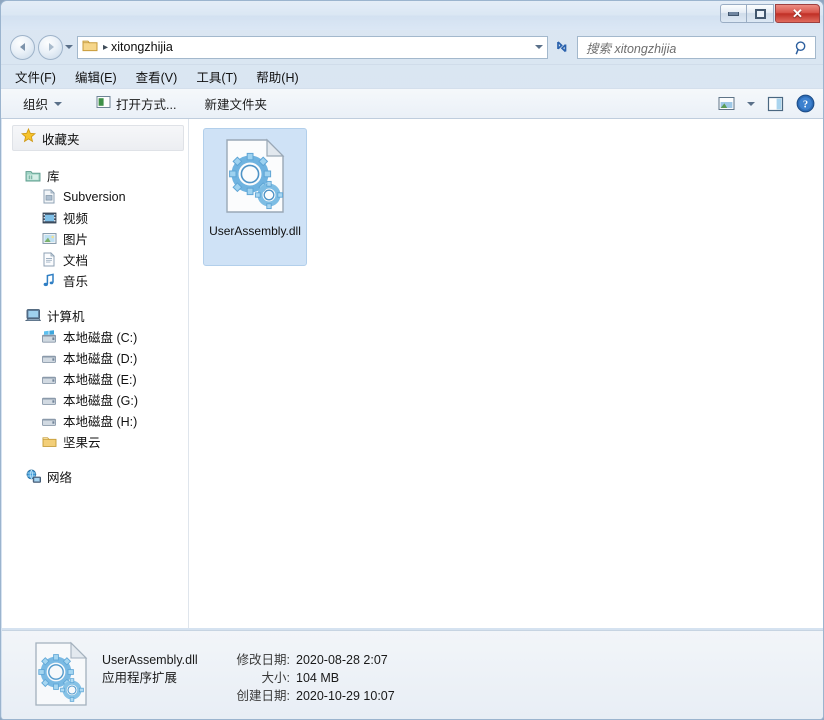  What do you see at coordinates (95, 217) in the screenshot?
I see `sidebar-item-videos: 视频` at bounding box center [95, 217].